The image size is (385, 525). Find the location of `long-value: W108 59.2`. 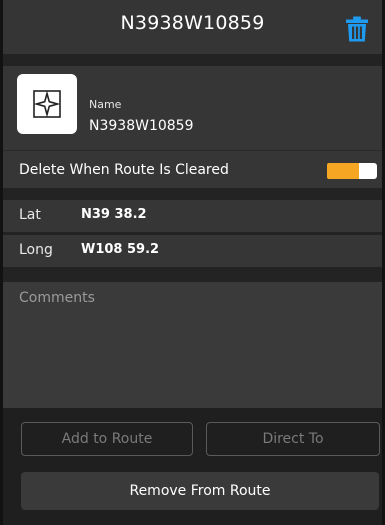

long-value: W108 59.2 is located at coordinates (120, 249).